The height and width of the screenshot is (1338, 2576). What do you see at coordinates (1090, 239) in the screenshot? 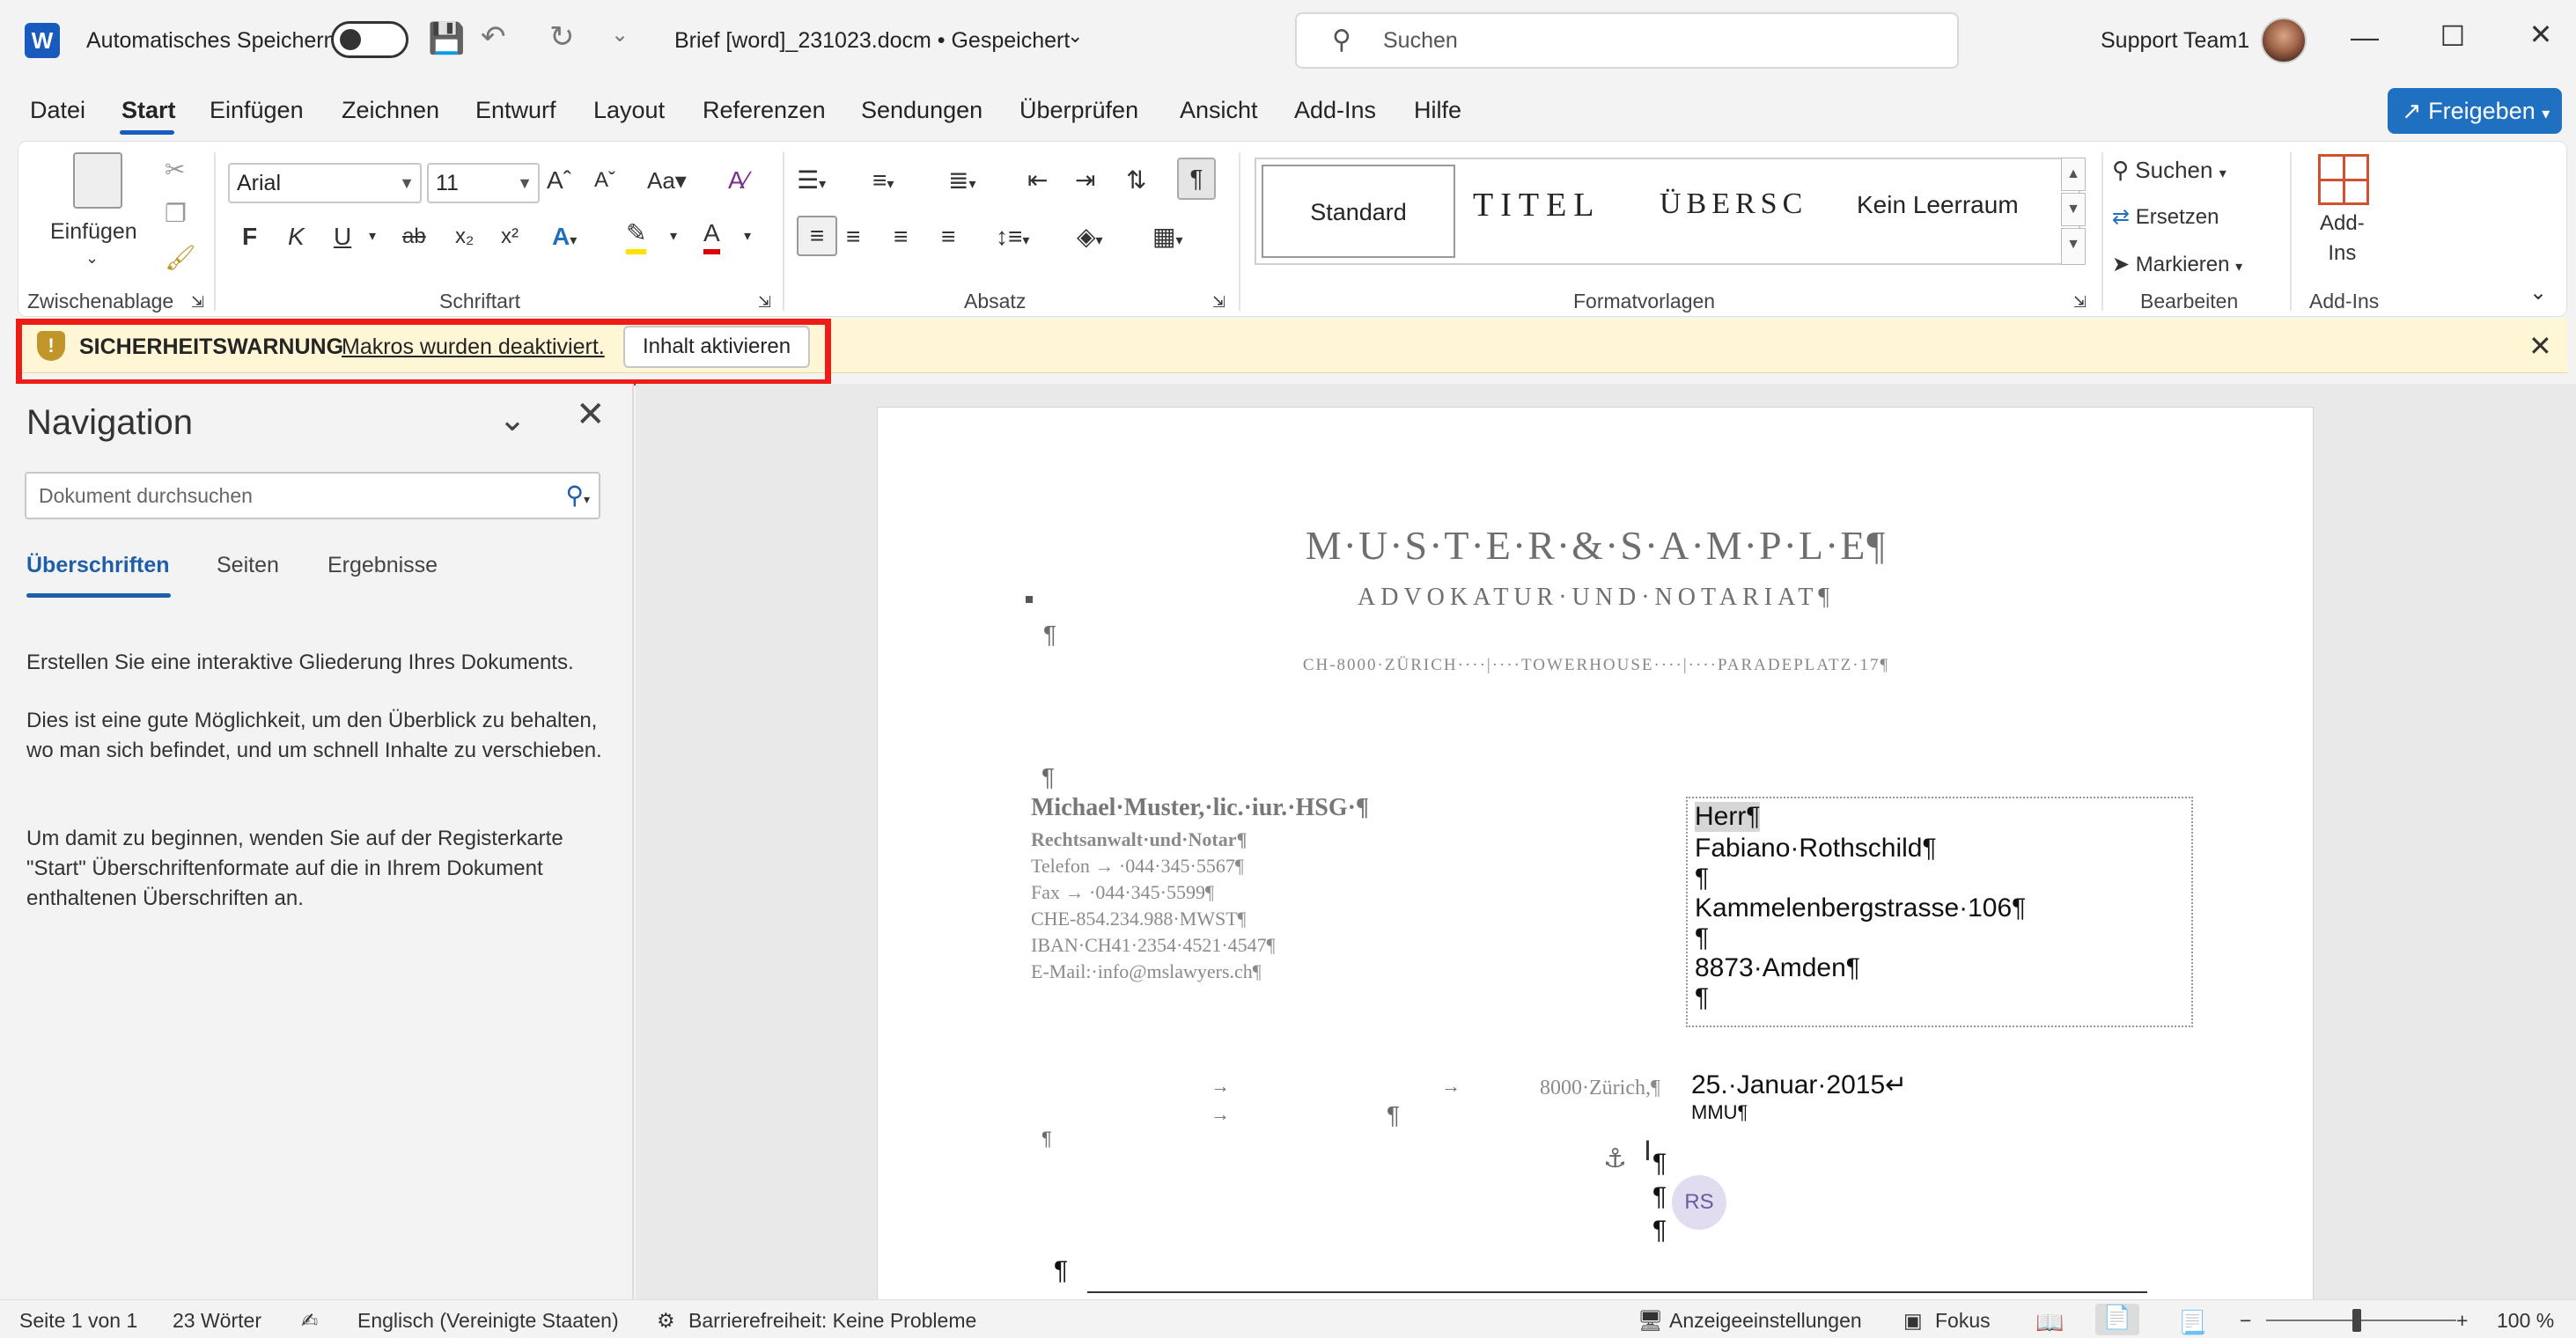
I see `shading-icon: ◈▾` at bounding box center [1090, 239].